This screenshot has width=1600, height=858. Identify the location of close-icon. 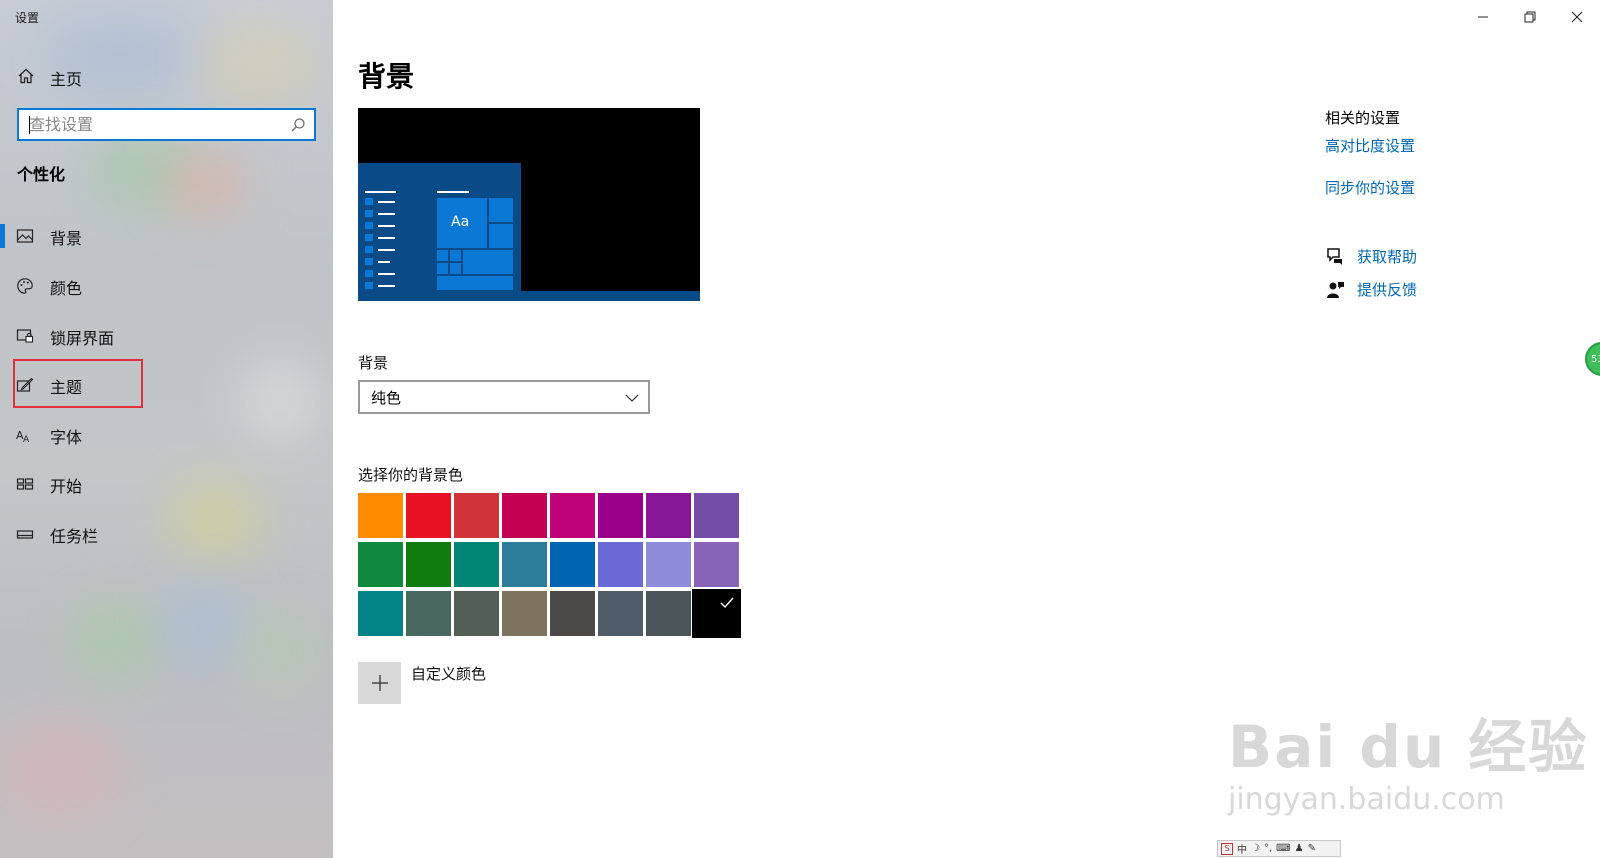
(1576, 17).